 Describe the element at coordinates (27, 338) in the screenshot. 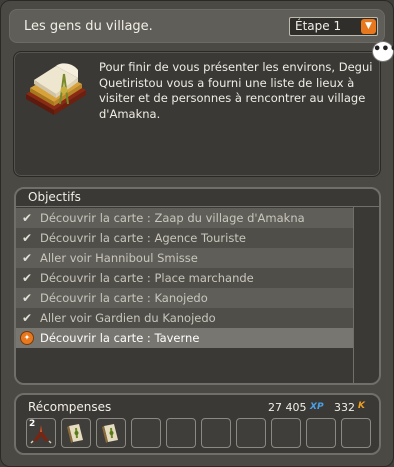

I see `target-icon: ✦` at that location.